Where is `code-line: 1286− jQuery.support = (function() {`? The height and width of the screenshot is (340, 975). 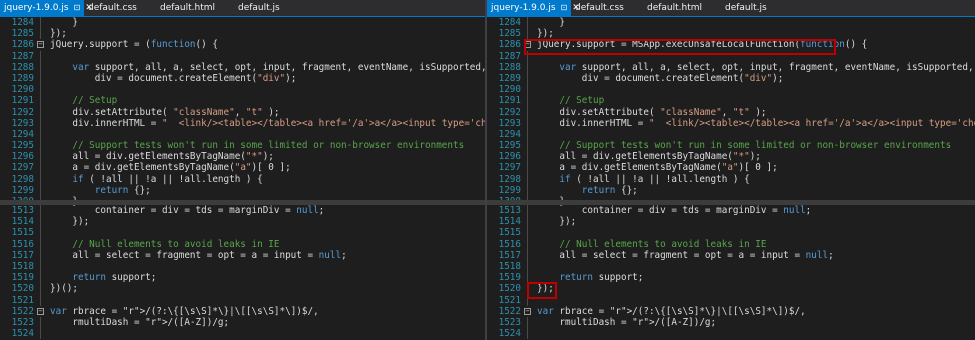
code-line: 1286− jQuery.support = (function() { is located at coordinates (242, 44).